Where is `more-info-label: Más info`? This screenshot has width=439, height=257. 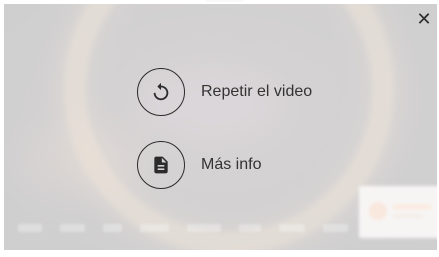
more-info-label: Más info is located at coordinates (231, 165).